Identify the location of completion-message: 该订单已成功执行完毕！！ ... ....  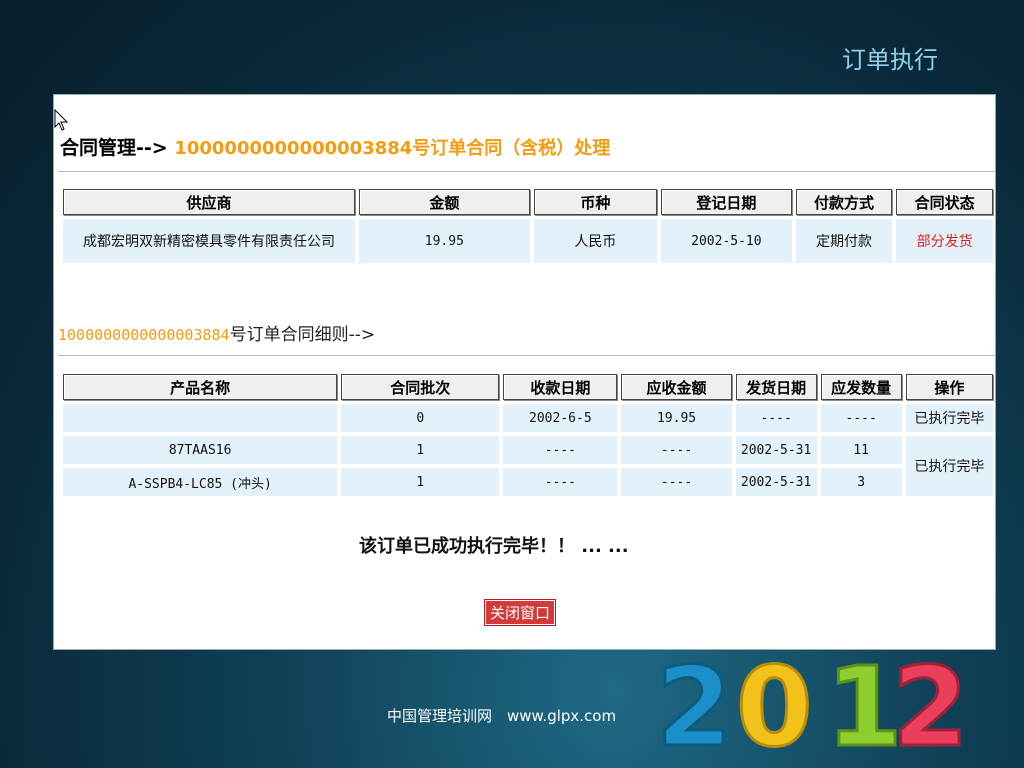
(494, 546).